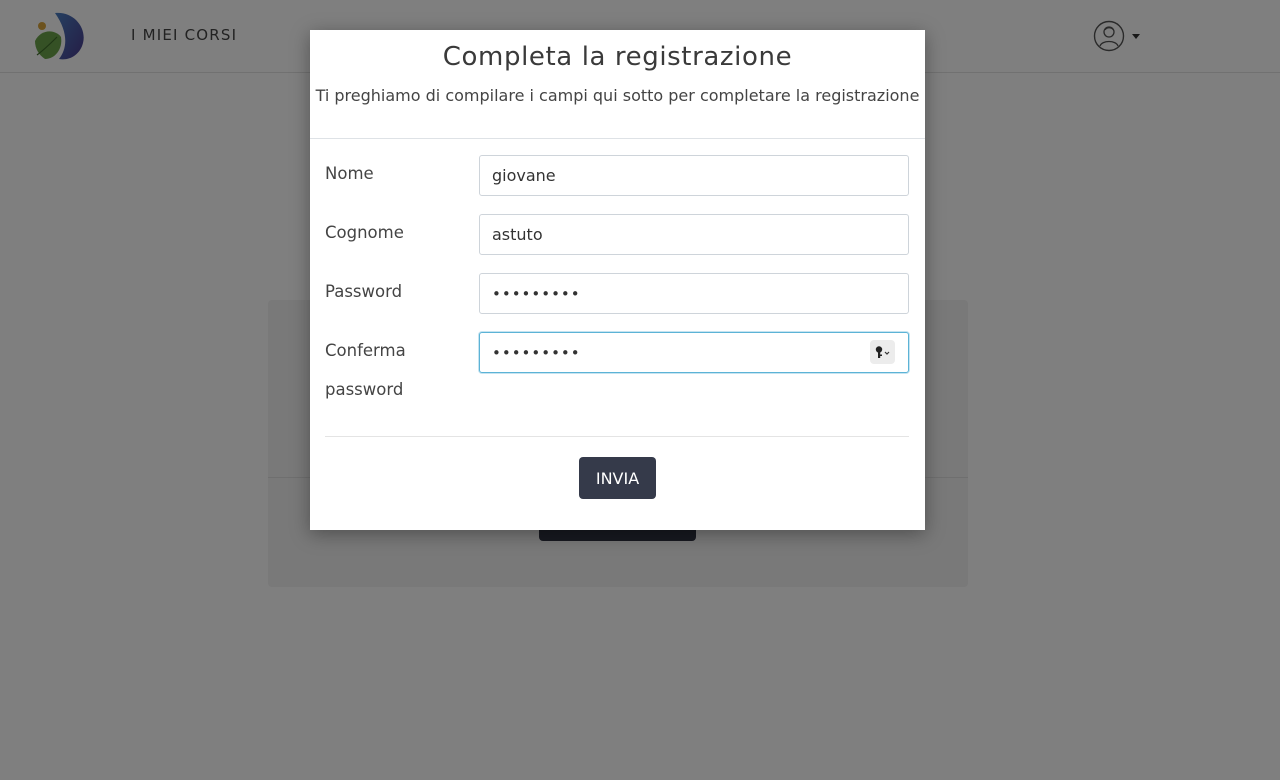  I want to click on password-label: Password, so click(364, 291).